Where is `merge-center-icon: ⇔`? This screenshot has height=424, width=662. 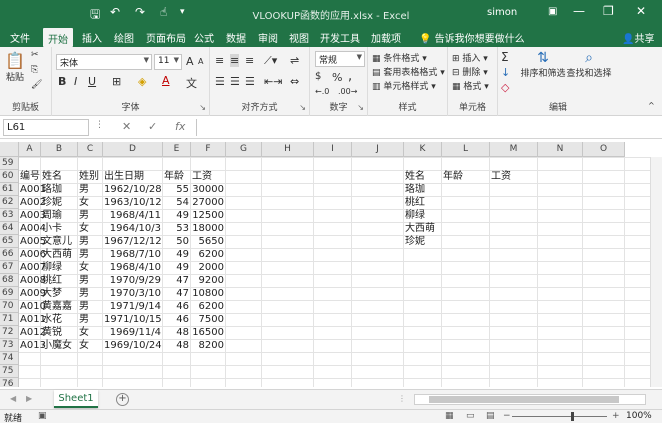 merge-center-icon: ⇔ is located at coordinates (294, 81).